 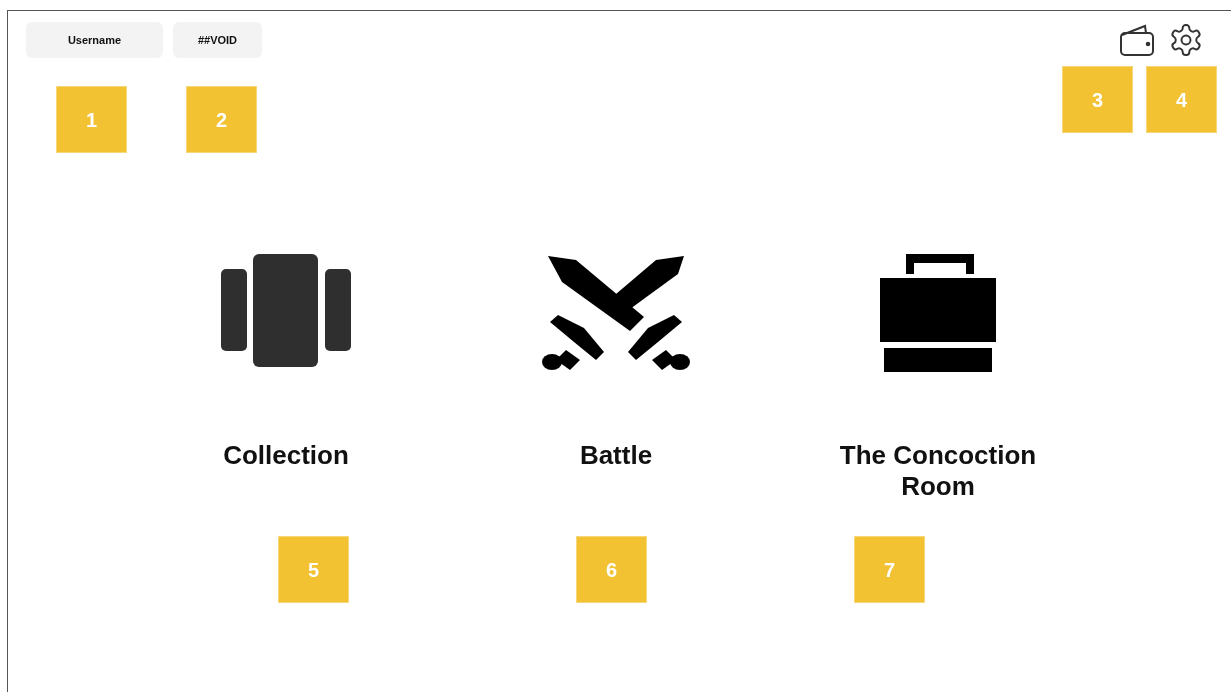 I want to click on annotation-marker: 5, so click(x=313, y=569).